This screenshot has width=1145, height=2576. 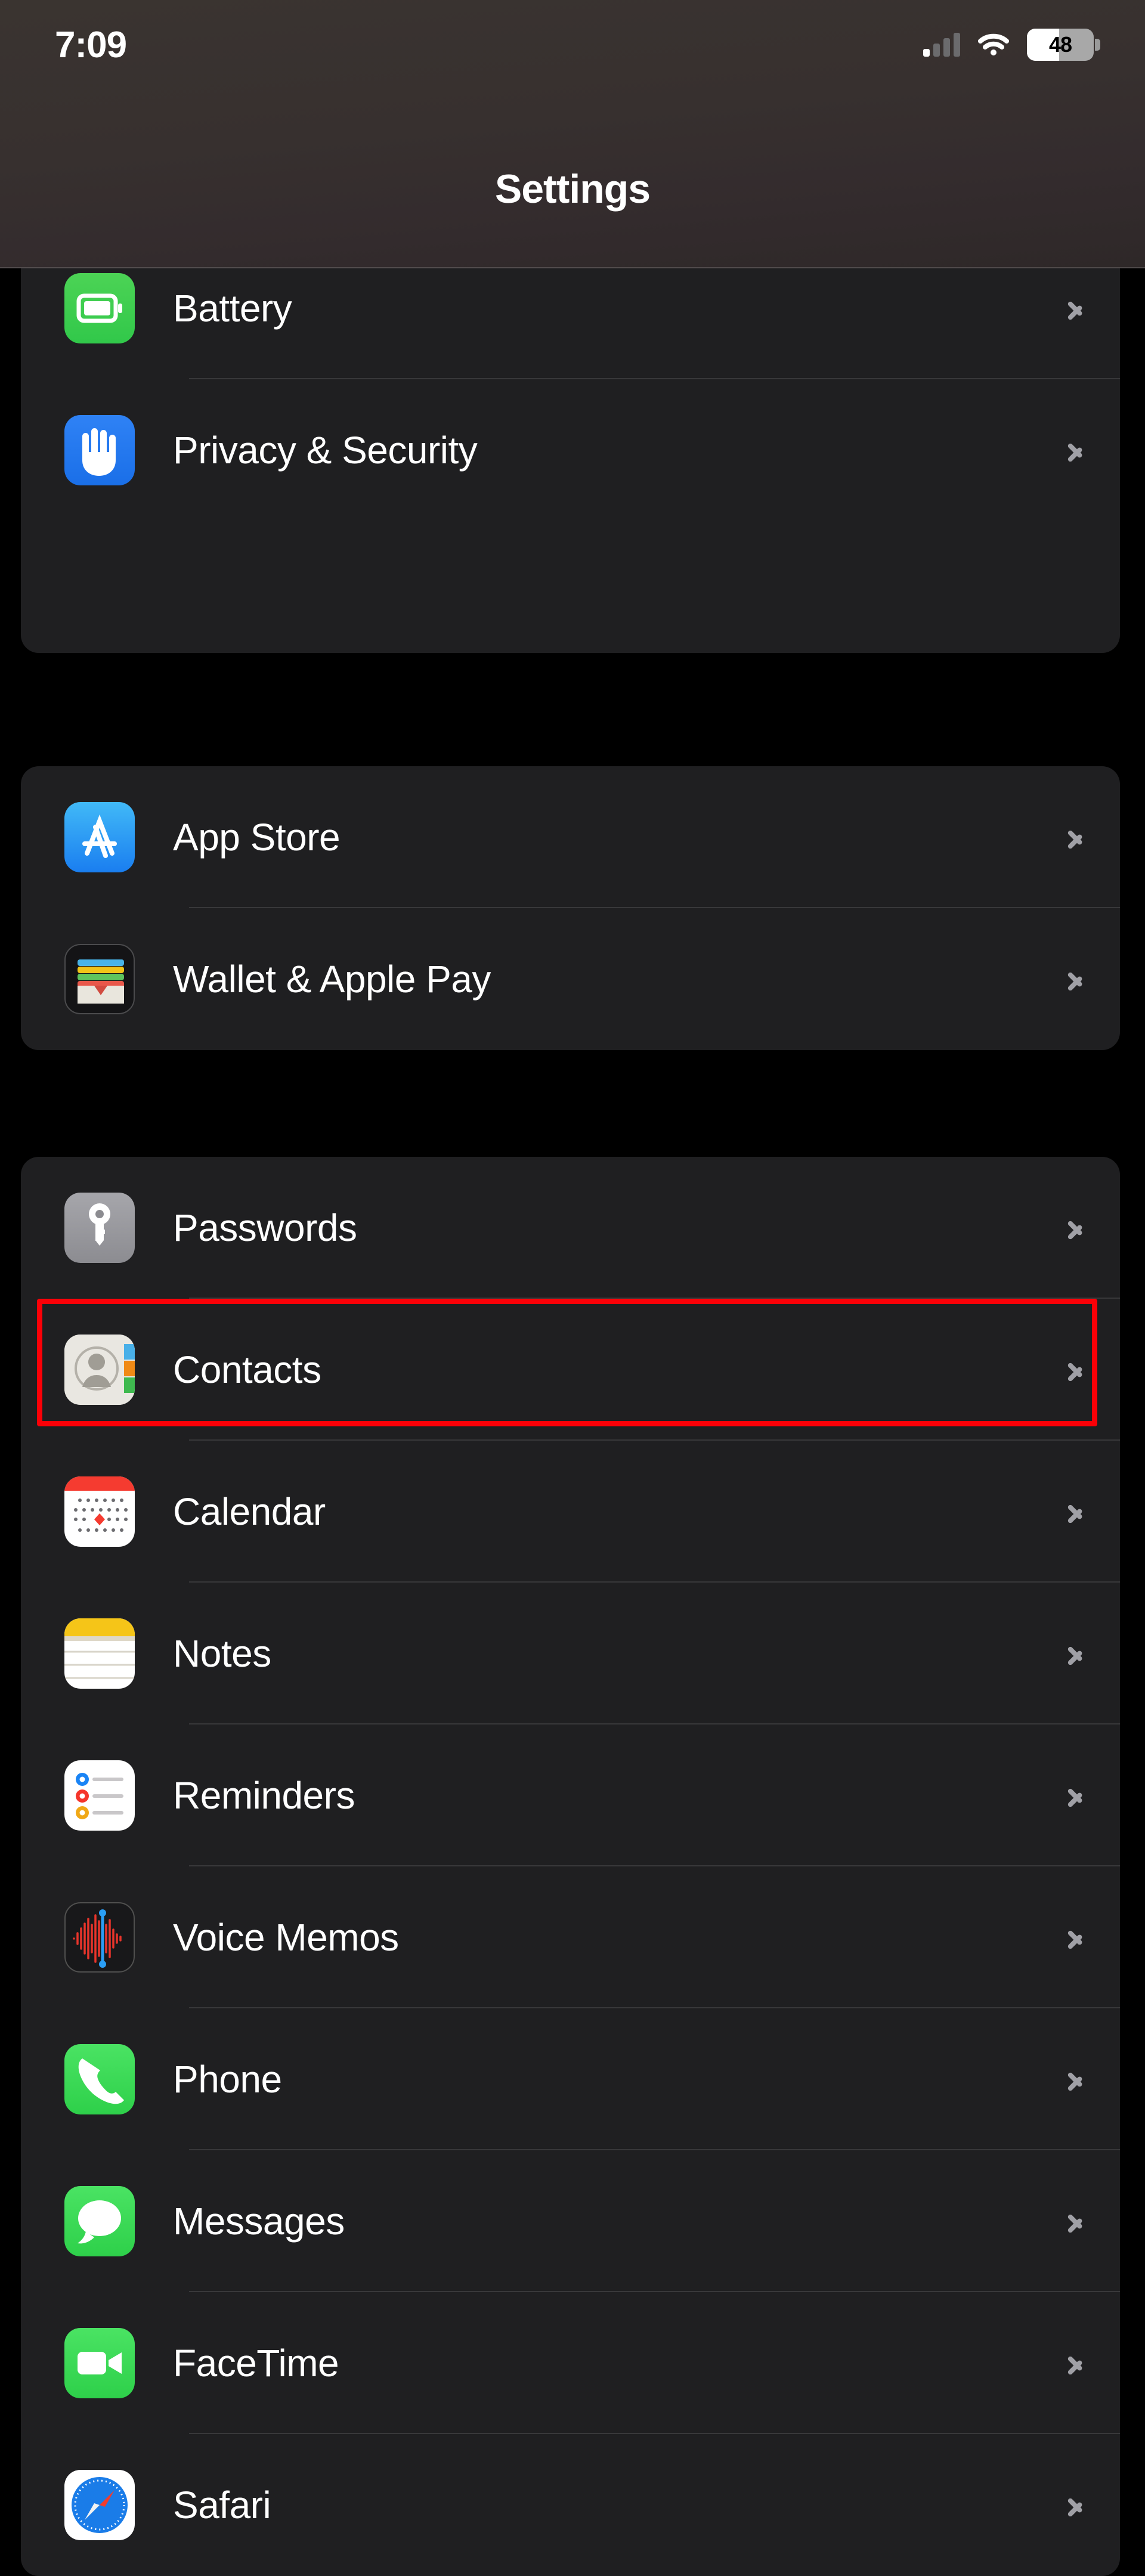 I want to click on voice-memos-icon, so click(x=99, y=1937).